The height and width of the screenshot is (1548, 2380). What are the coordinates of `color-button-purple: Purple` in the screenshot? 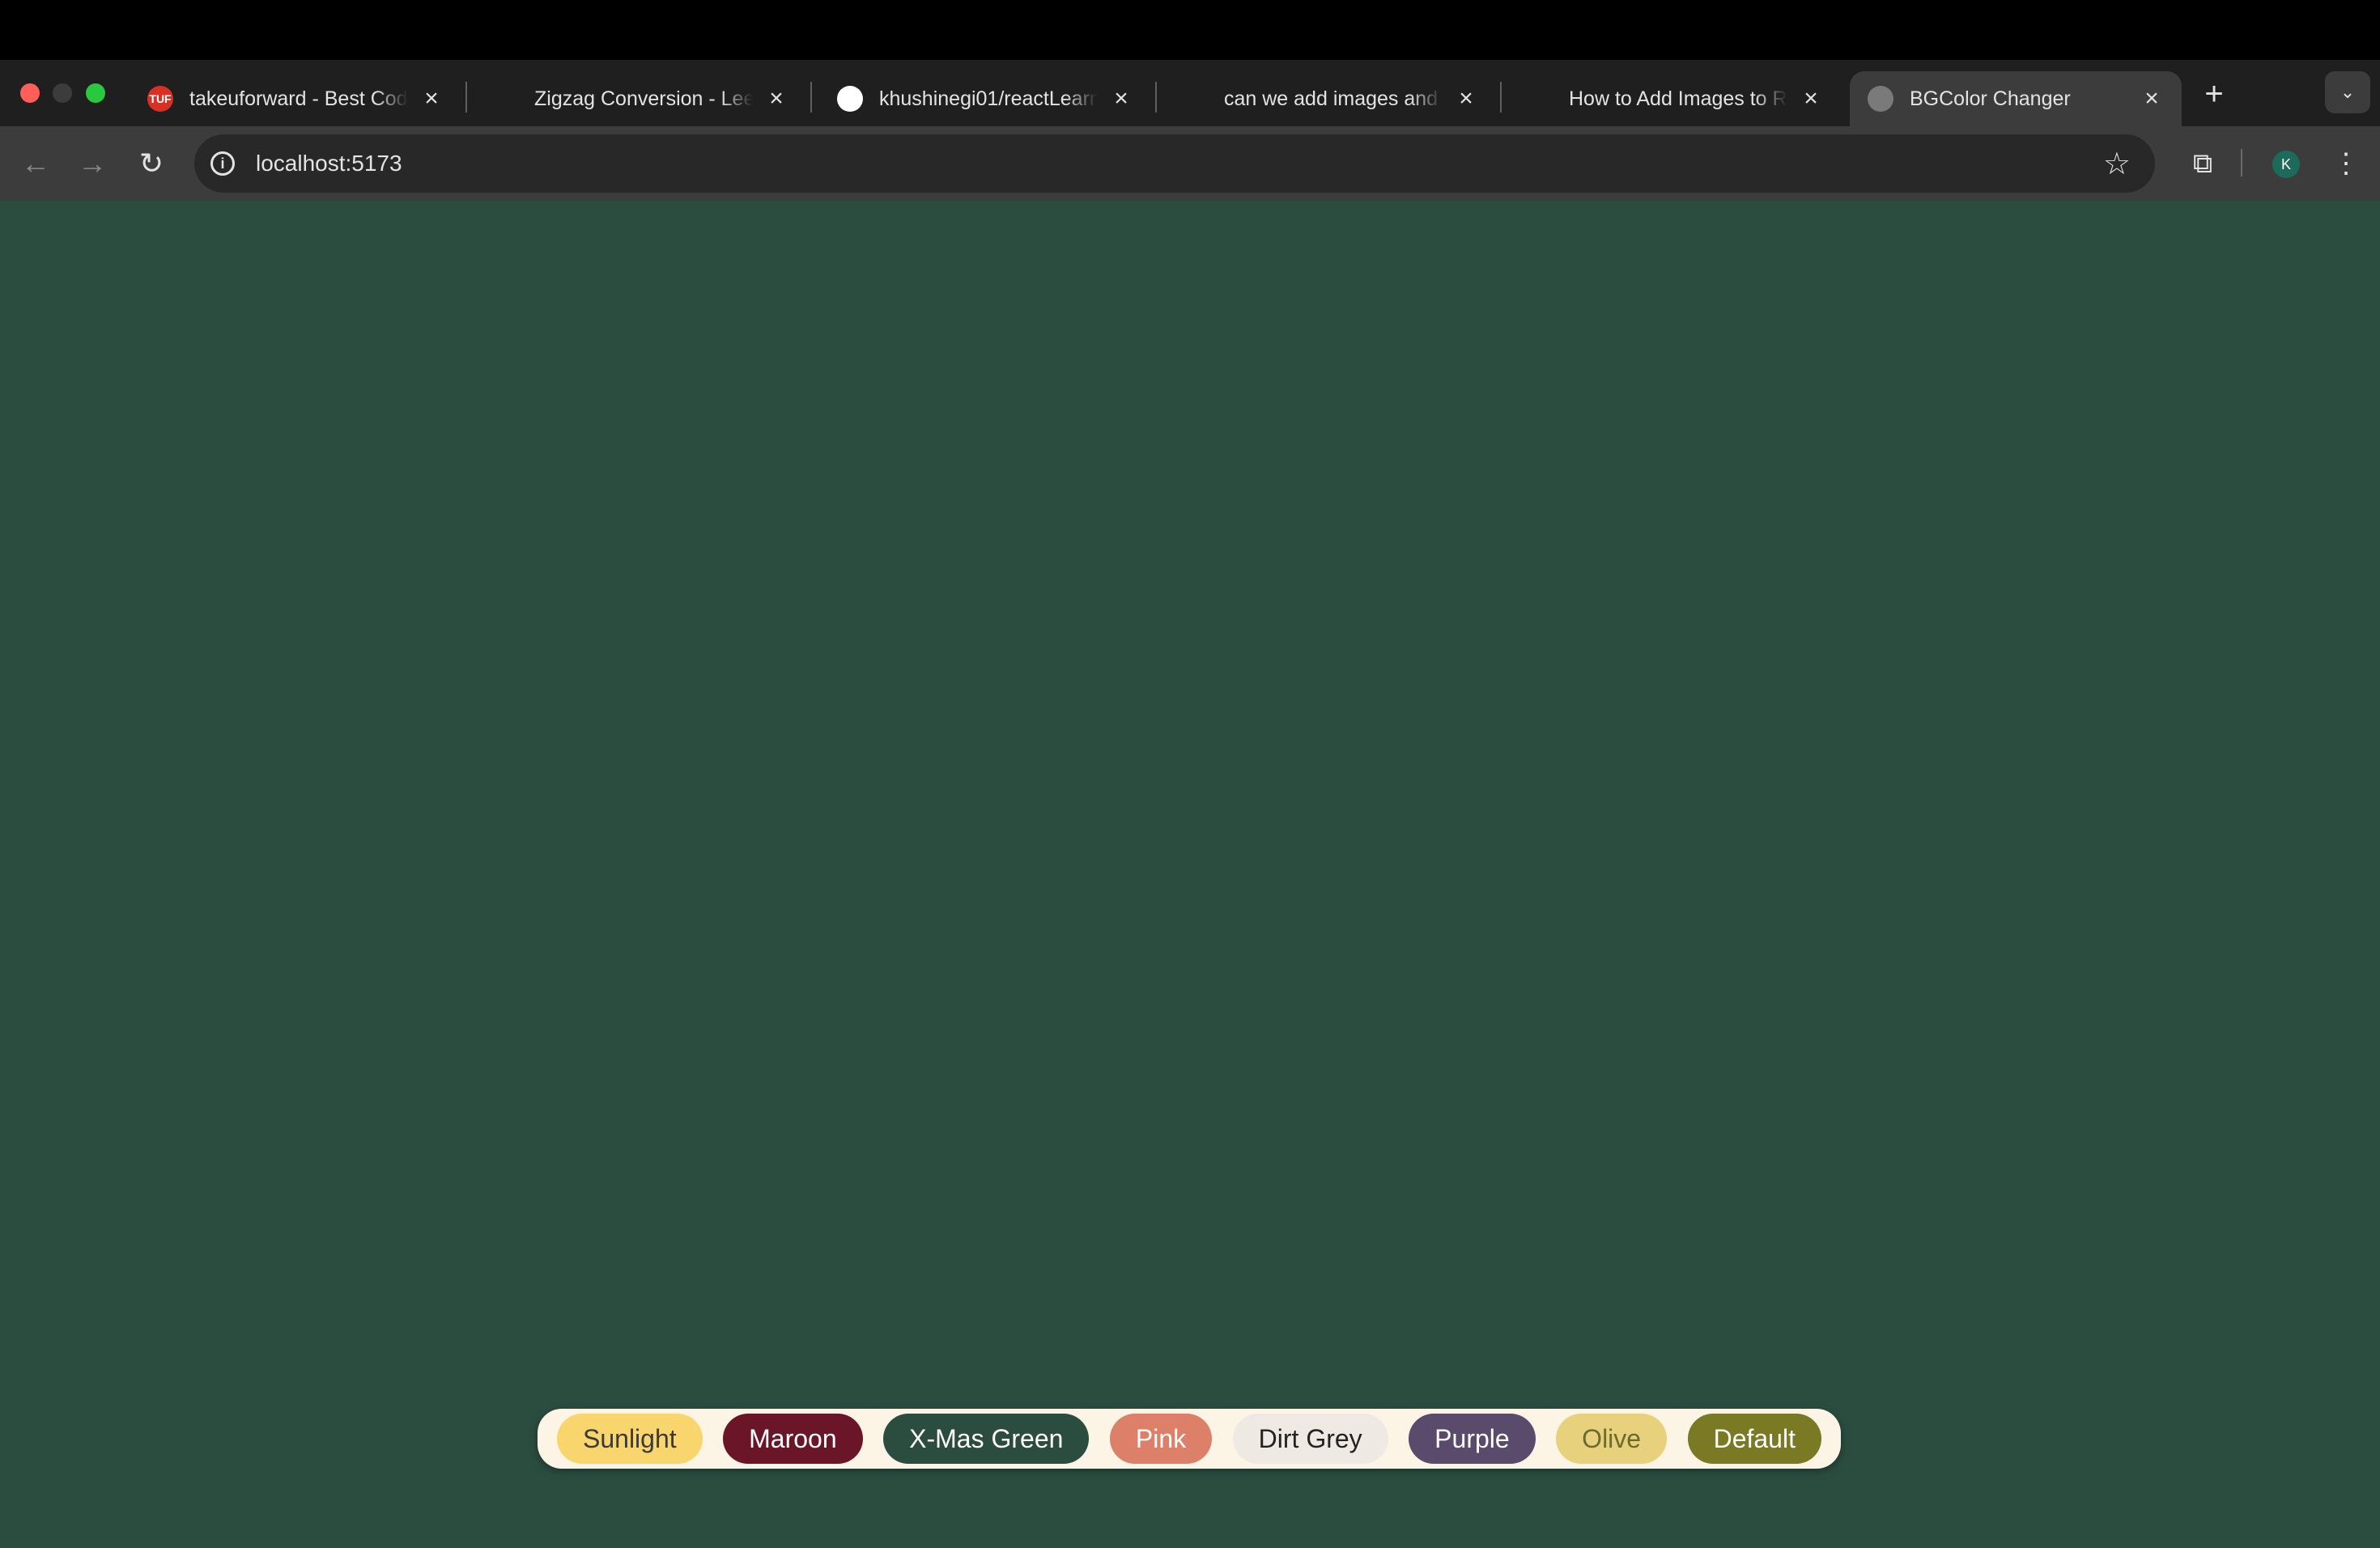 It's located at (1472, 1439).